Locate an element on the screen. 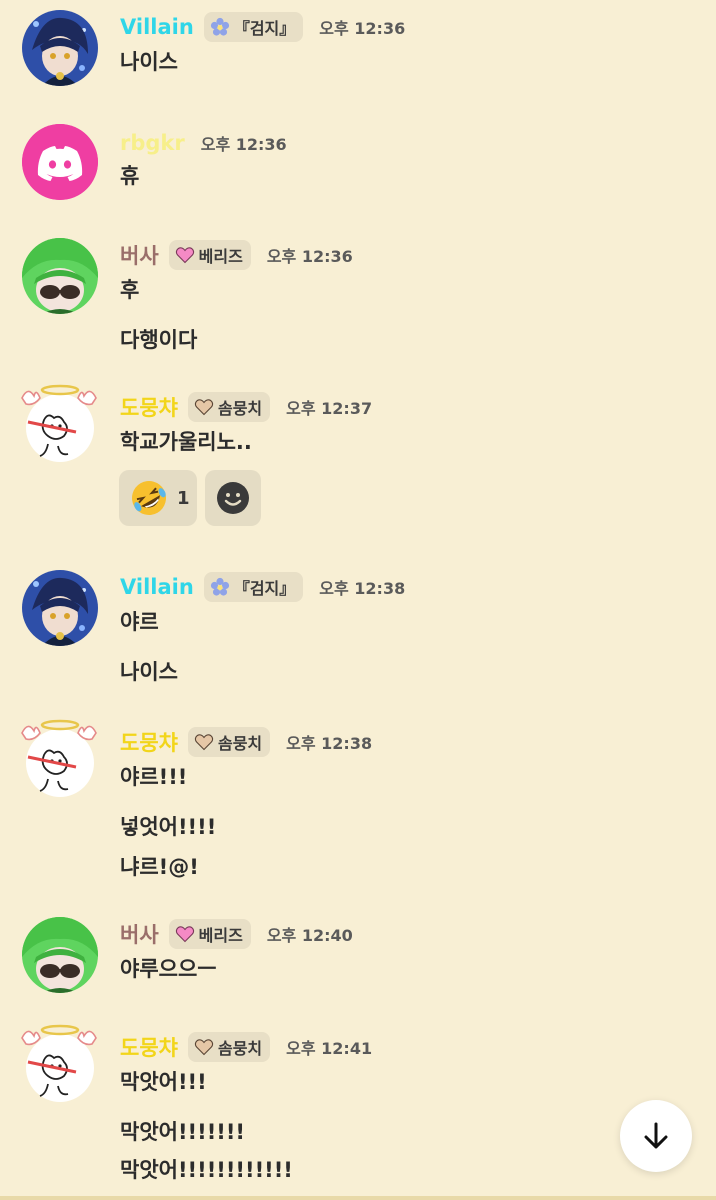  arrow-down-icon is located at coordinates (656, 1136).